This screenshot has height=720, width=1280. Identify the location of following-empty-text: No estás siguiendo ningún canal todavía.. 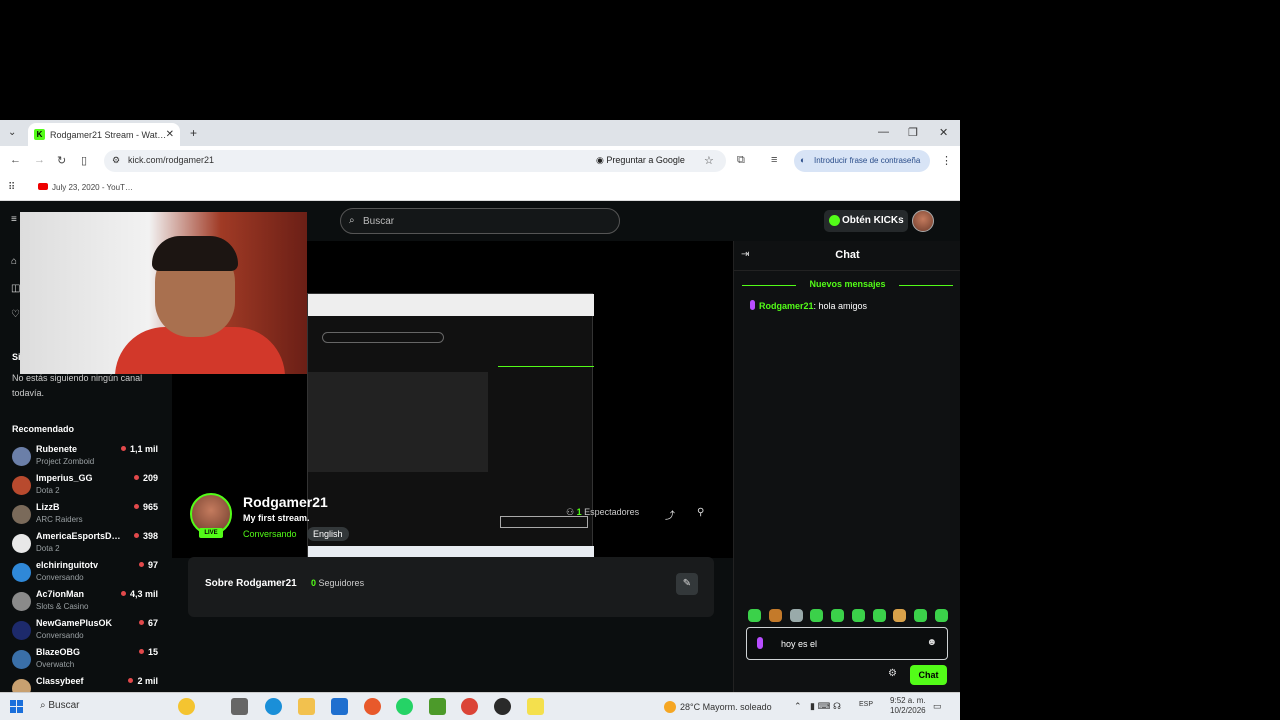
(77, 385).